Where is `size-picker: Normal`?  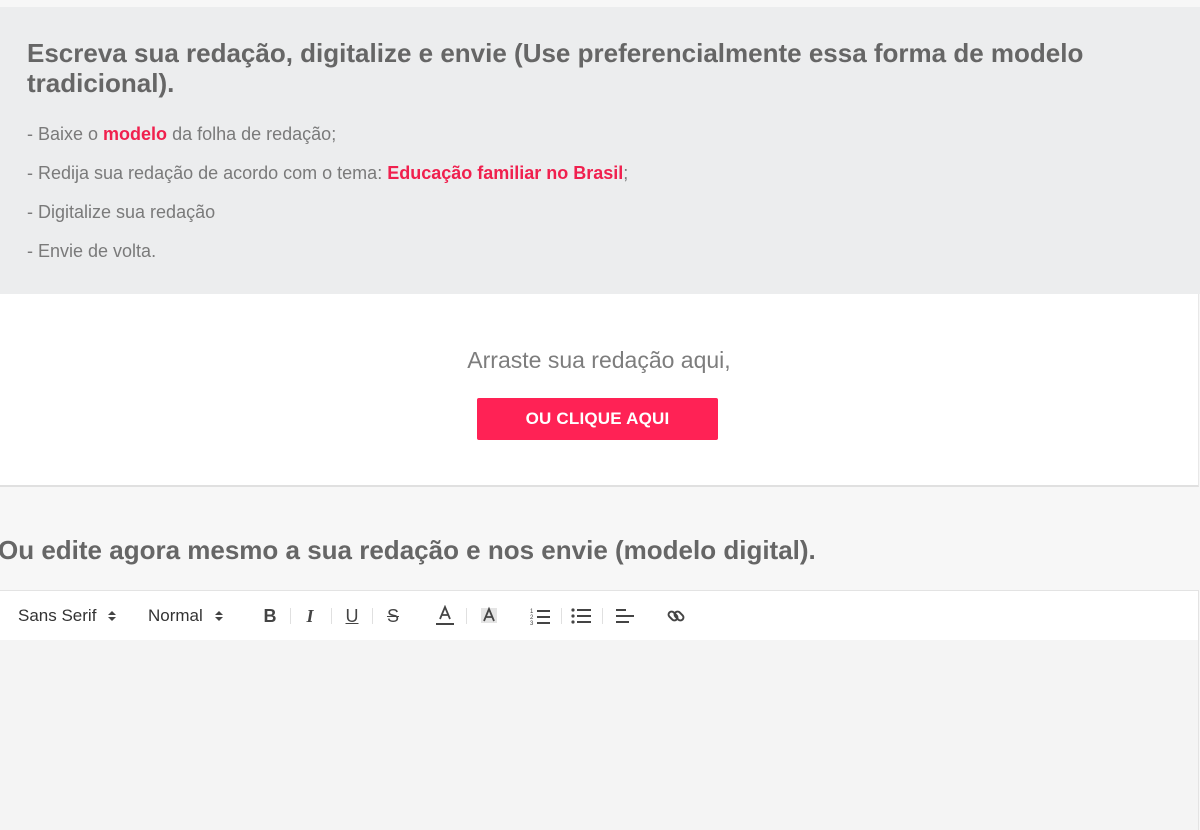 size-picker: Normal is located at coordinates (185, 616).